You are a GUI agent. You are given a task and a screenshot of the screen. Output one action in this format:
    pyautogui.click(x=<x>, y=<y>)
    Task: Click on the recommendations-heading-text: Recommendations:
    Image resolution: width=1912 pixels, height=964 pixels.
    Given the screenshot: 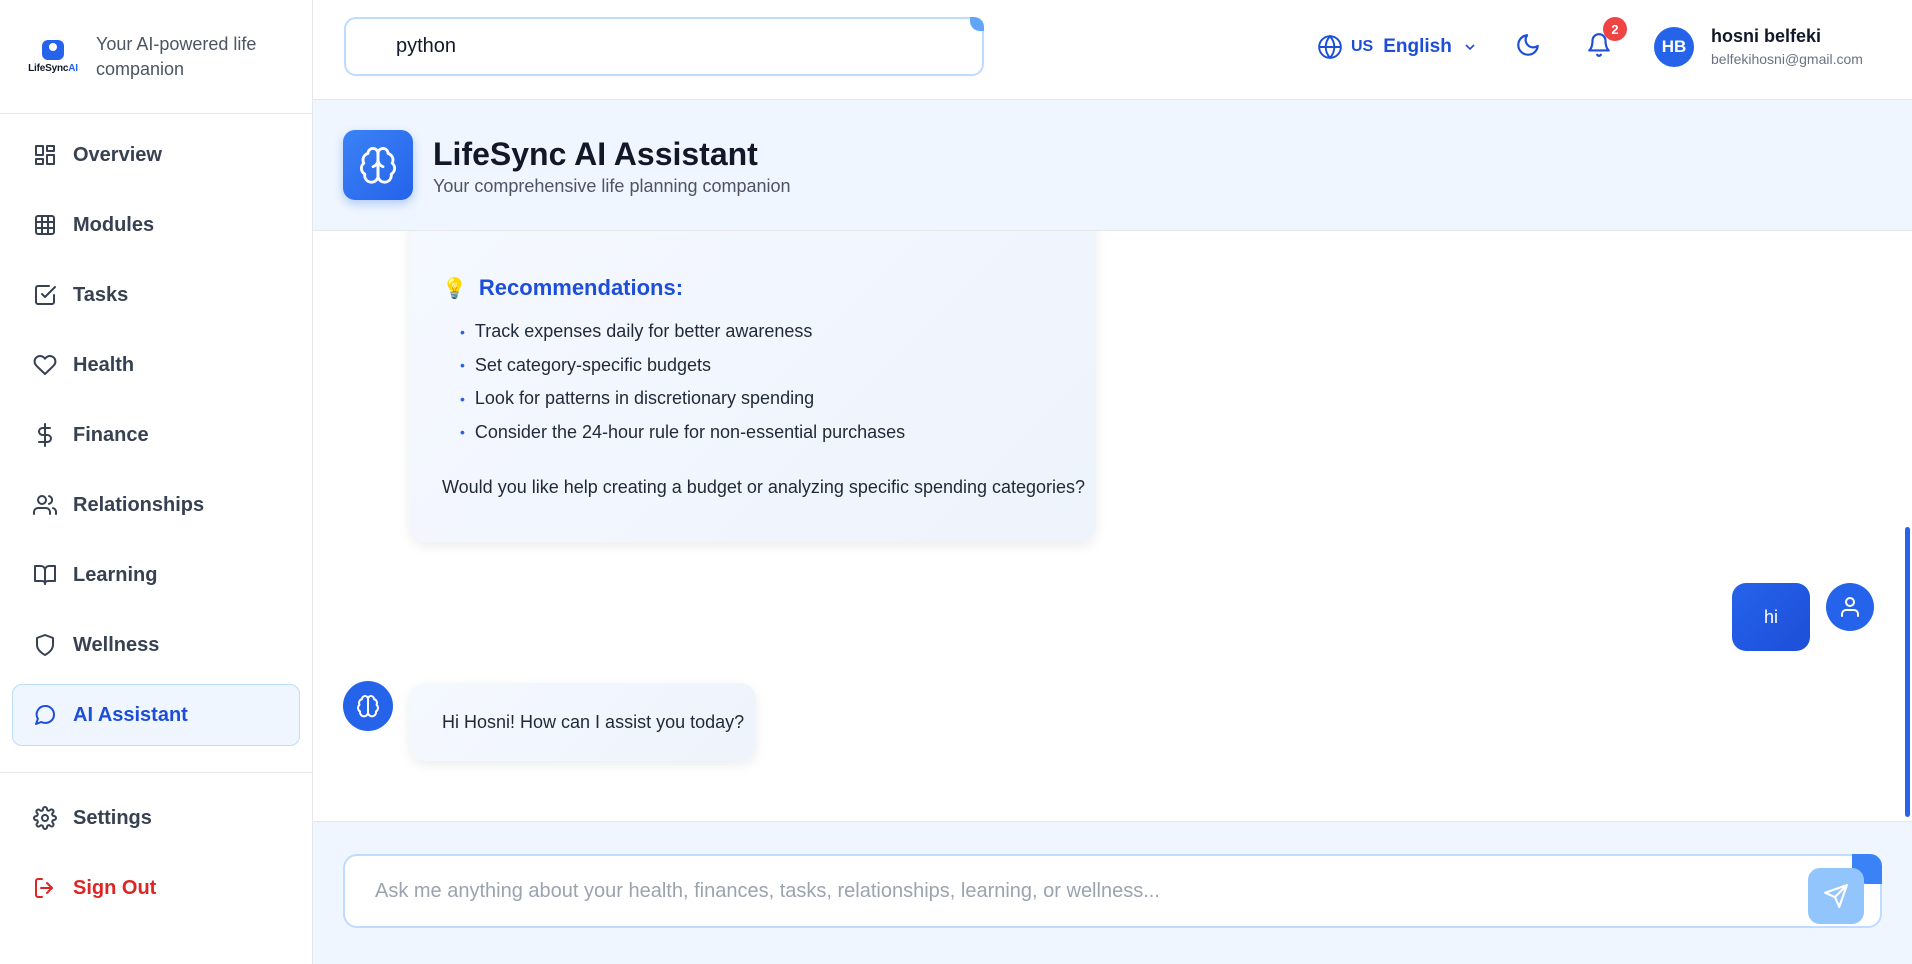 What is the action you would take?
    pyautogui.click(x=581, y=287)
    